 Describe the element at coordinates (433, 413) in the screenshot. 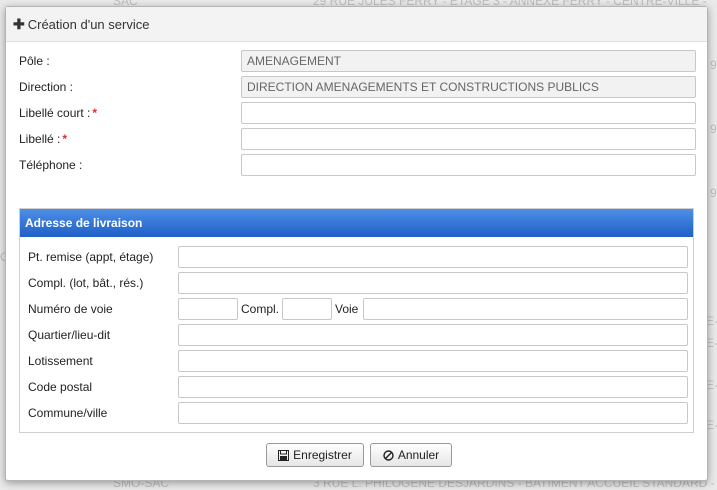

I see `city-input` at that location.